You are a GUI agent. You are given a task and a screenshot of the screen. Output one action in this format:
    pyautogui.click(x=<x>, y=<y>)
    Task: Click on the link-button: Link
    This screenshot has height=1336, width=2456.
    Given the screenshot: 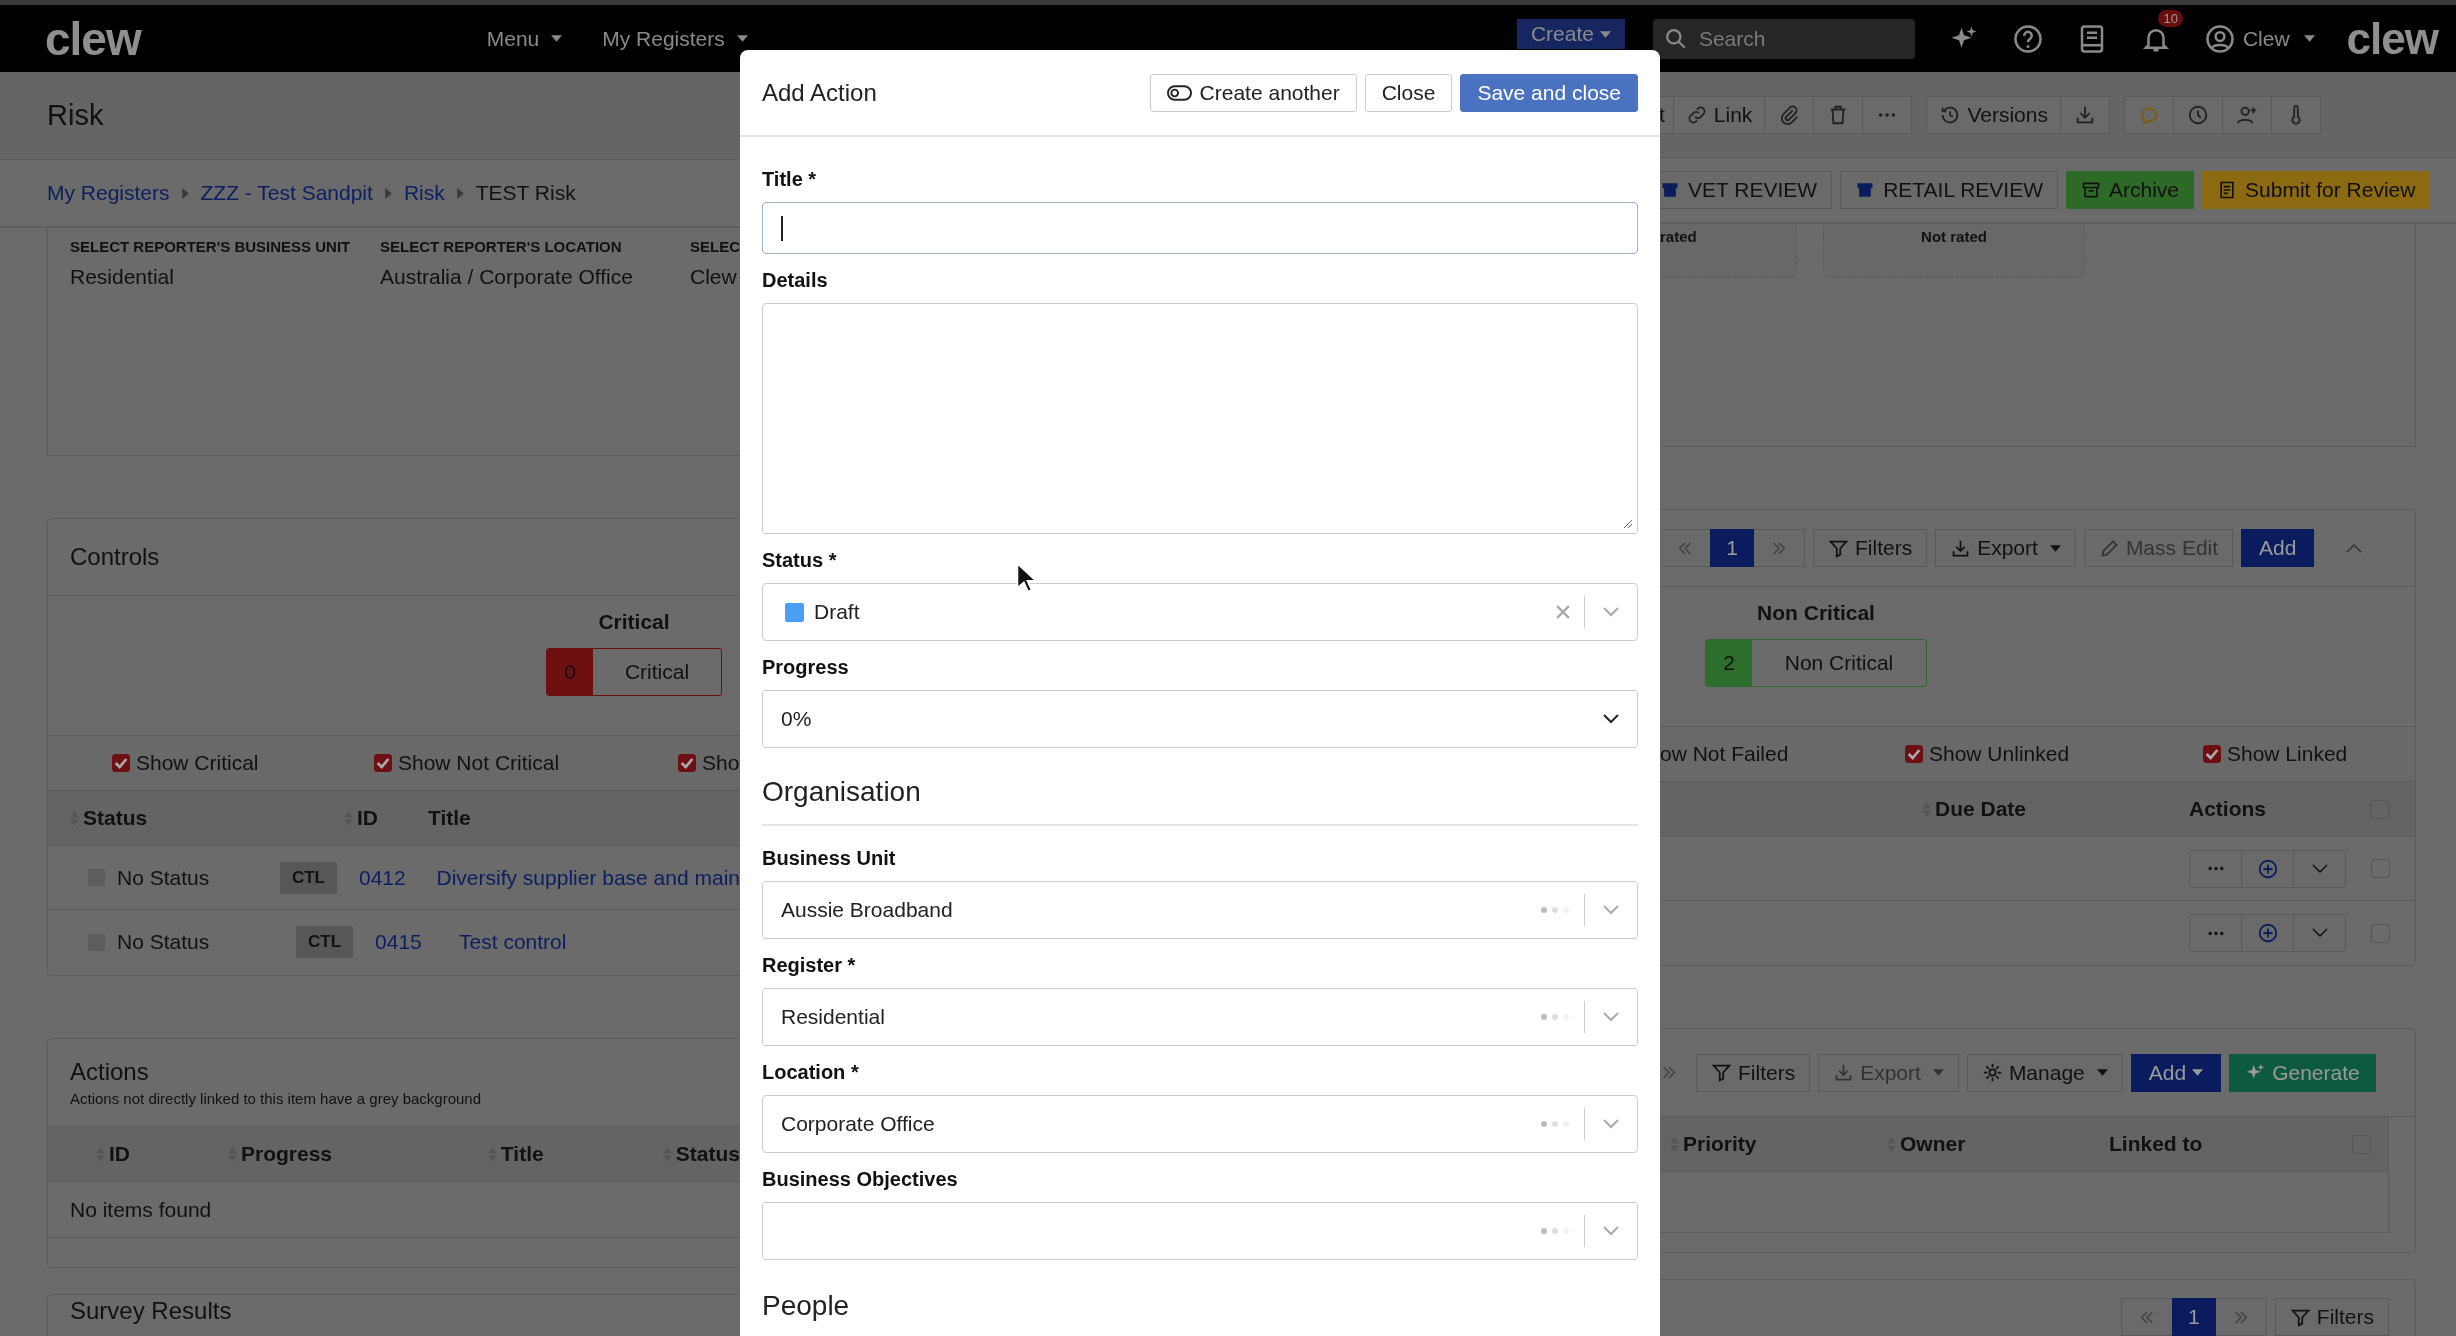 What is the action you would take?
    pyautogui.click(x=1719, y=114)
    